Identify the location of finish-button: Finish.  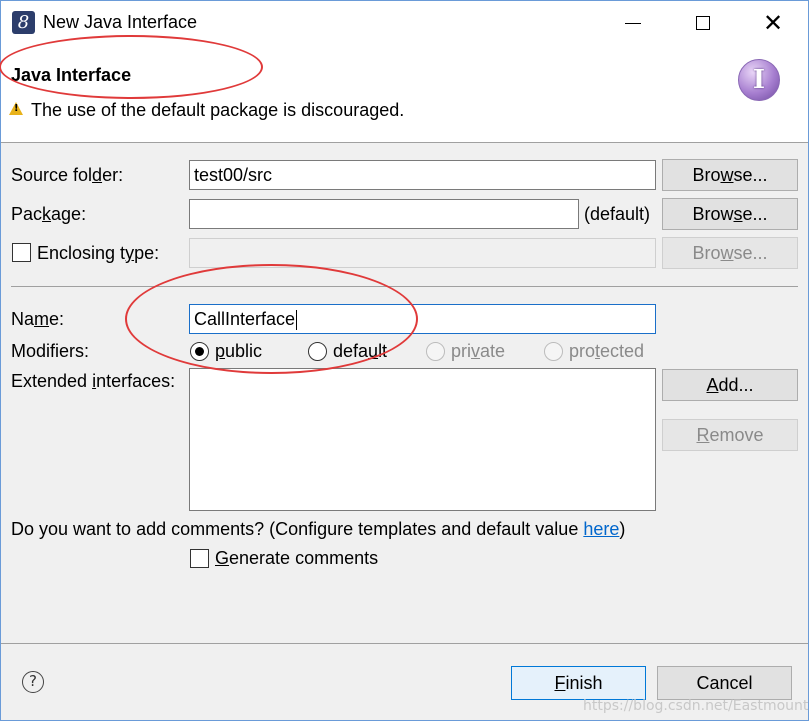
(578, 683).